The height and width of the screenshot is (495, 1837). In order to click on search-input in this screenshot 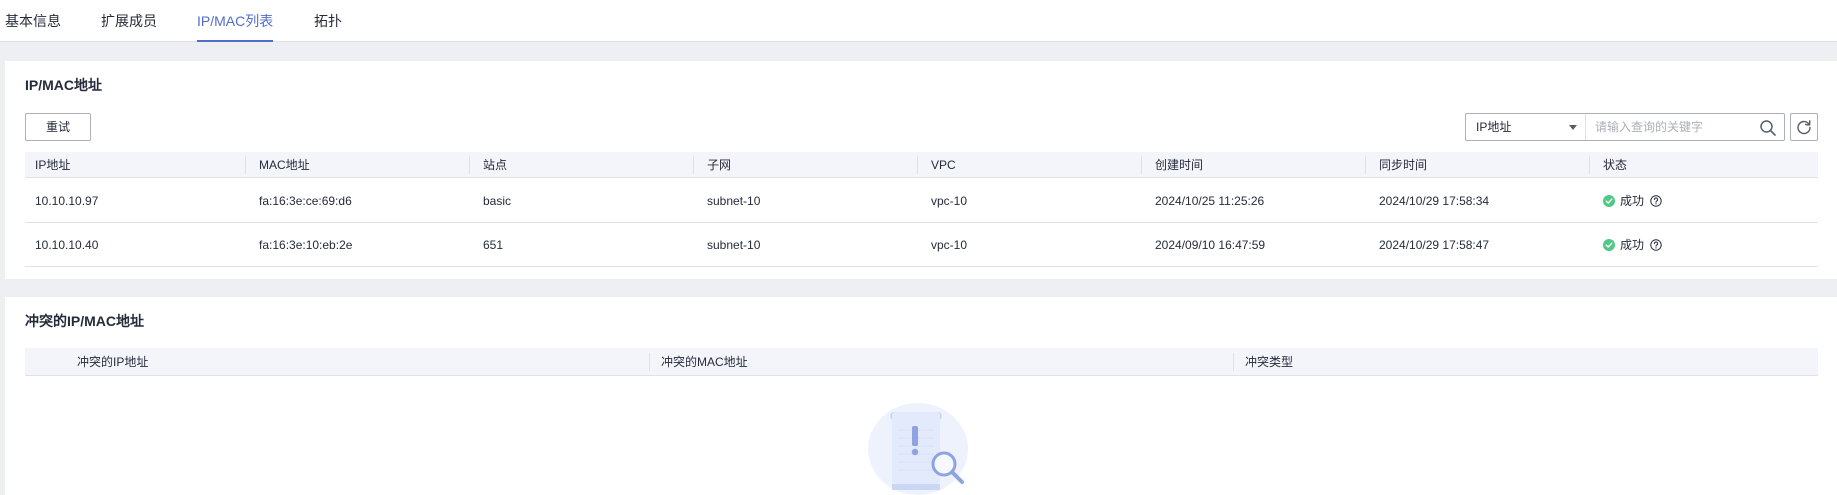, I will do `click(1671, 127)`.